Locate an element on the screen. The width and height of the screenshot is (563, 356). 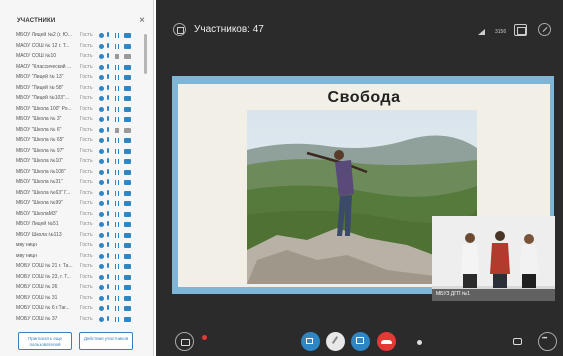
participant-row: МАОУ СОШ № 12 г. Т... Гость is located at coordinates (80, 46).